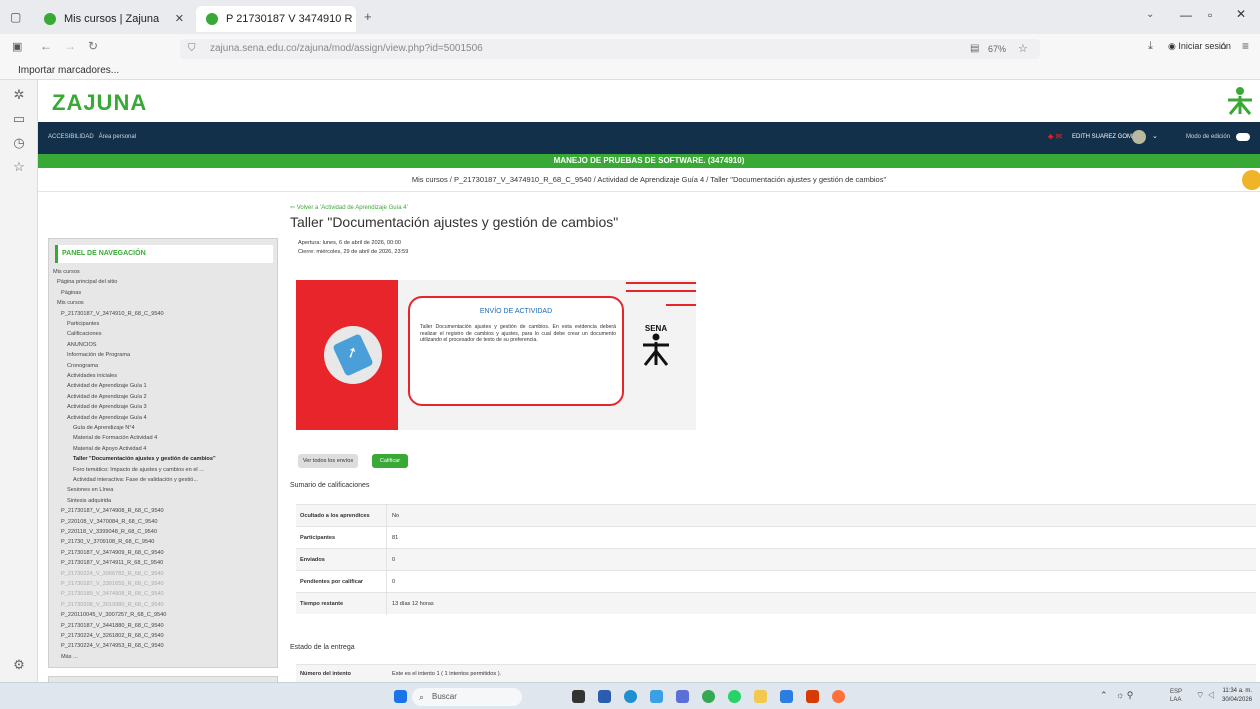 The width and height of the screenshot is (1260, 709). What do you see at coordinates (974, 49) in the screenshot?
I see `reader-view-icon: ▤` at bounding box center [974, 49].